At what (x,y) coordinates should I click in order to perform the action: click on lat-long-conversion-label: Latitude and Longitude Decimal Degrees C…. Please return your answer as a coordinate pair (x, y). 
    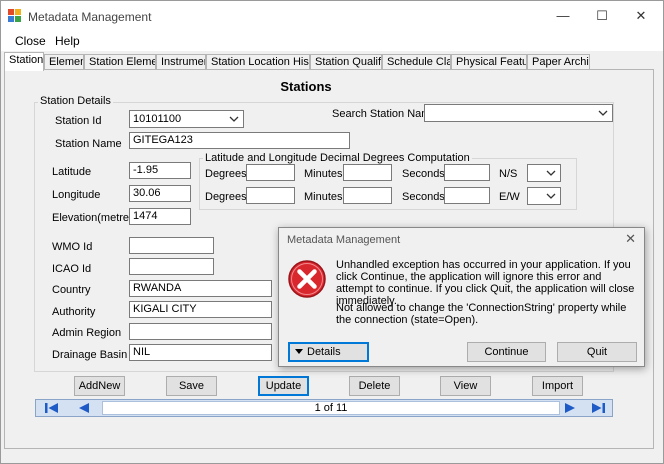
    Looking at the image, I should click on (337, 158).